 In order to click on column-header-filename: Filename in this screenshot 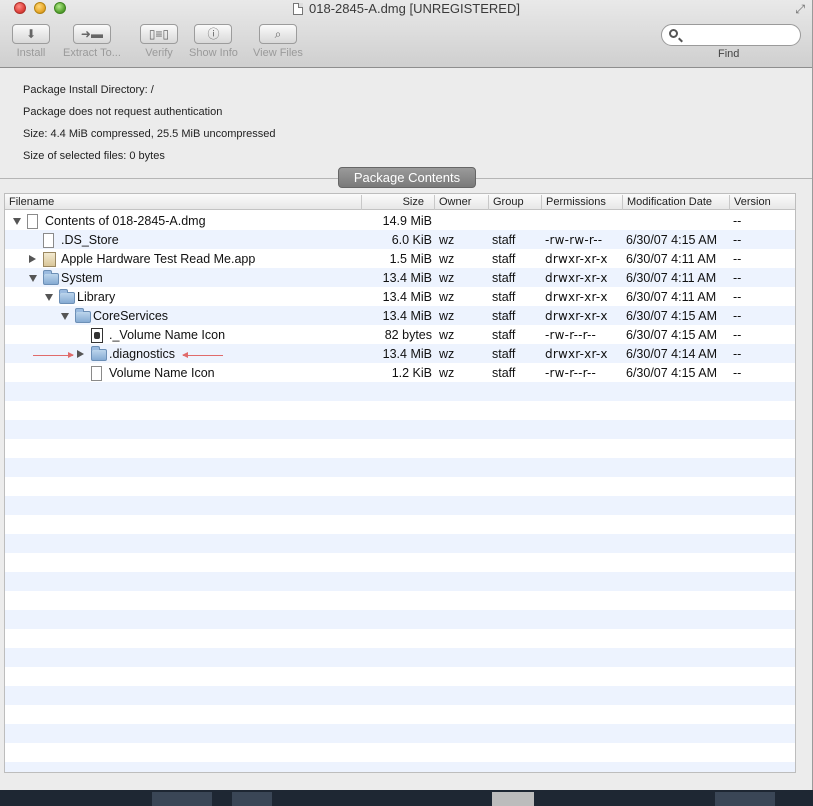, I will do `click(183, 202)`.